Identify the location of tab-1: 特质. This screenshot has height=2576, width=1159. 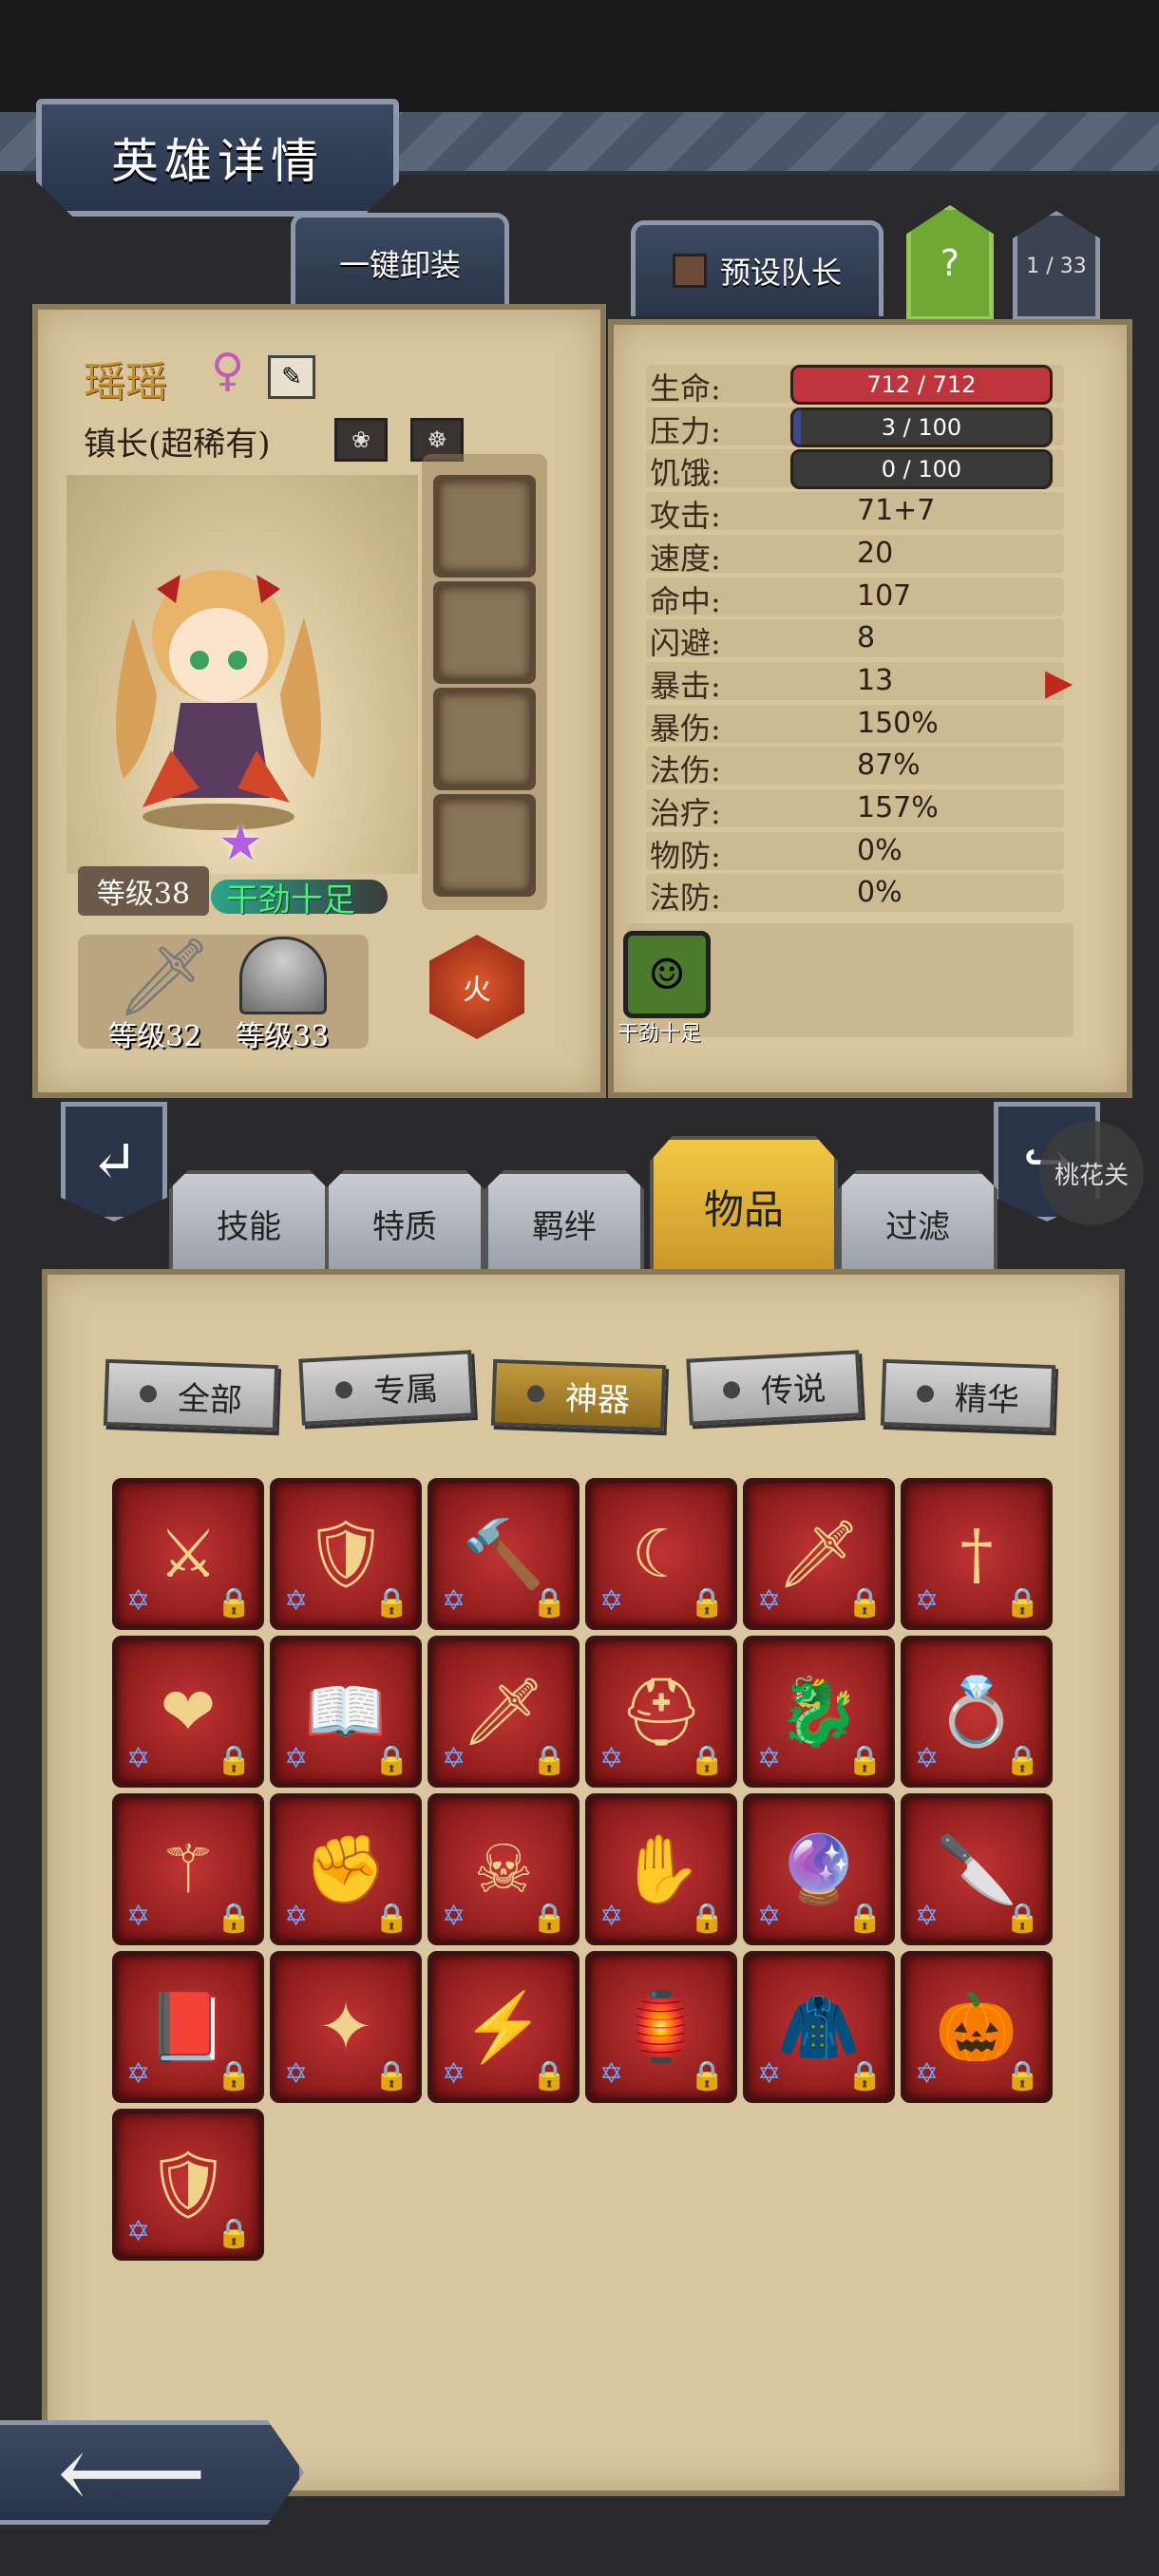
(404, 1223).